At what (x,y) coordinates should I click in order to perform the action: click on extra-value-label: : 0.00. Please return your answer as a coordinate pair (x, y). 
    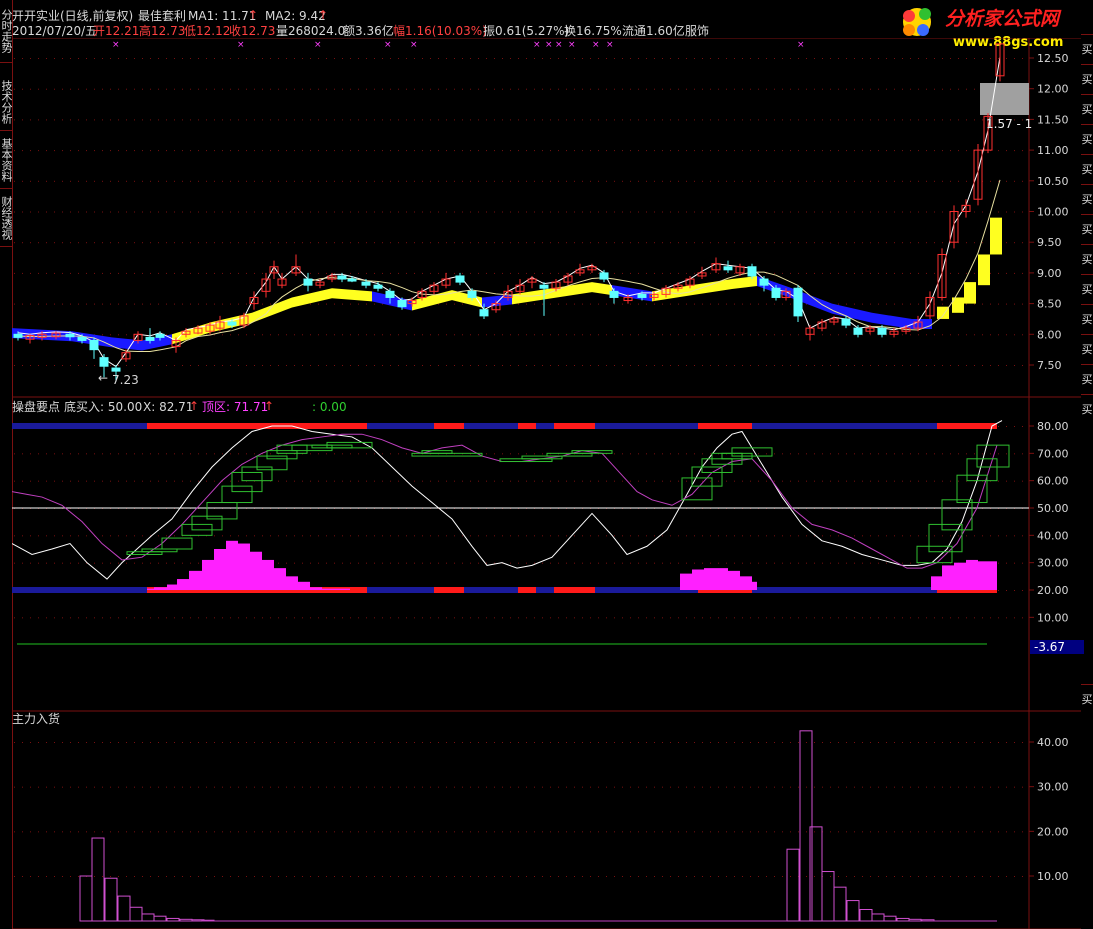
    Looking at the image, I should click on (329, 407).